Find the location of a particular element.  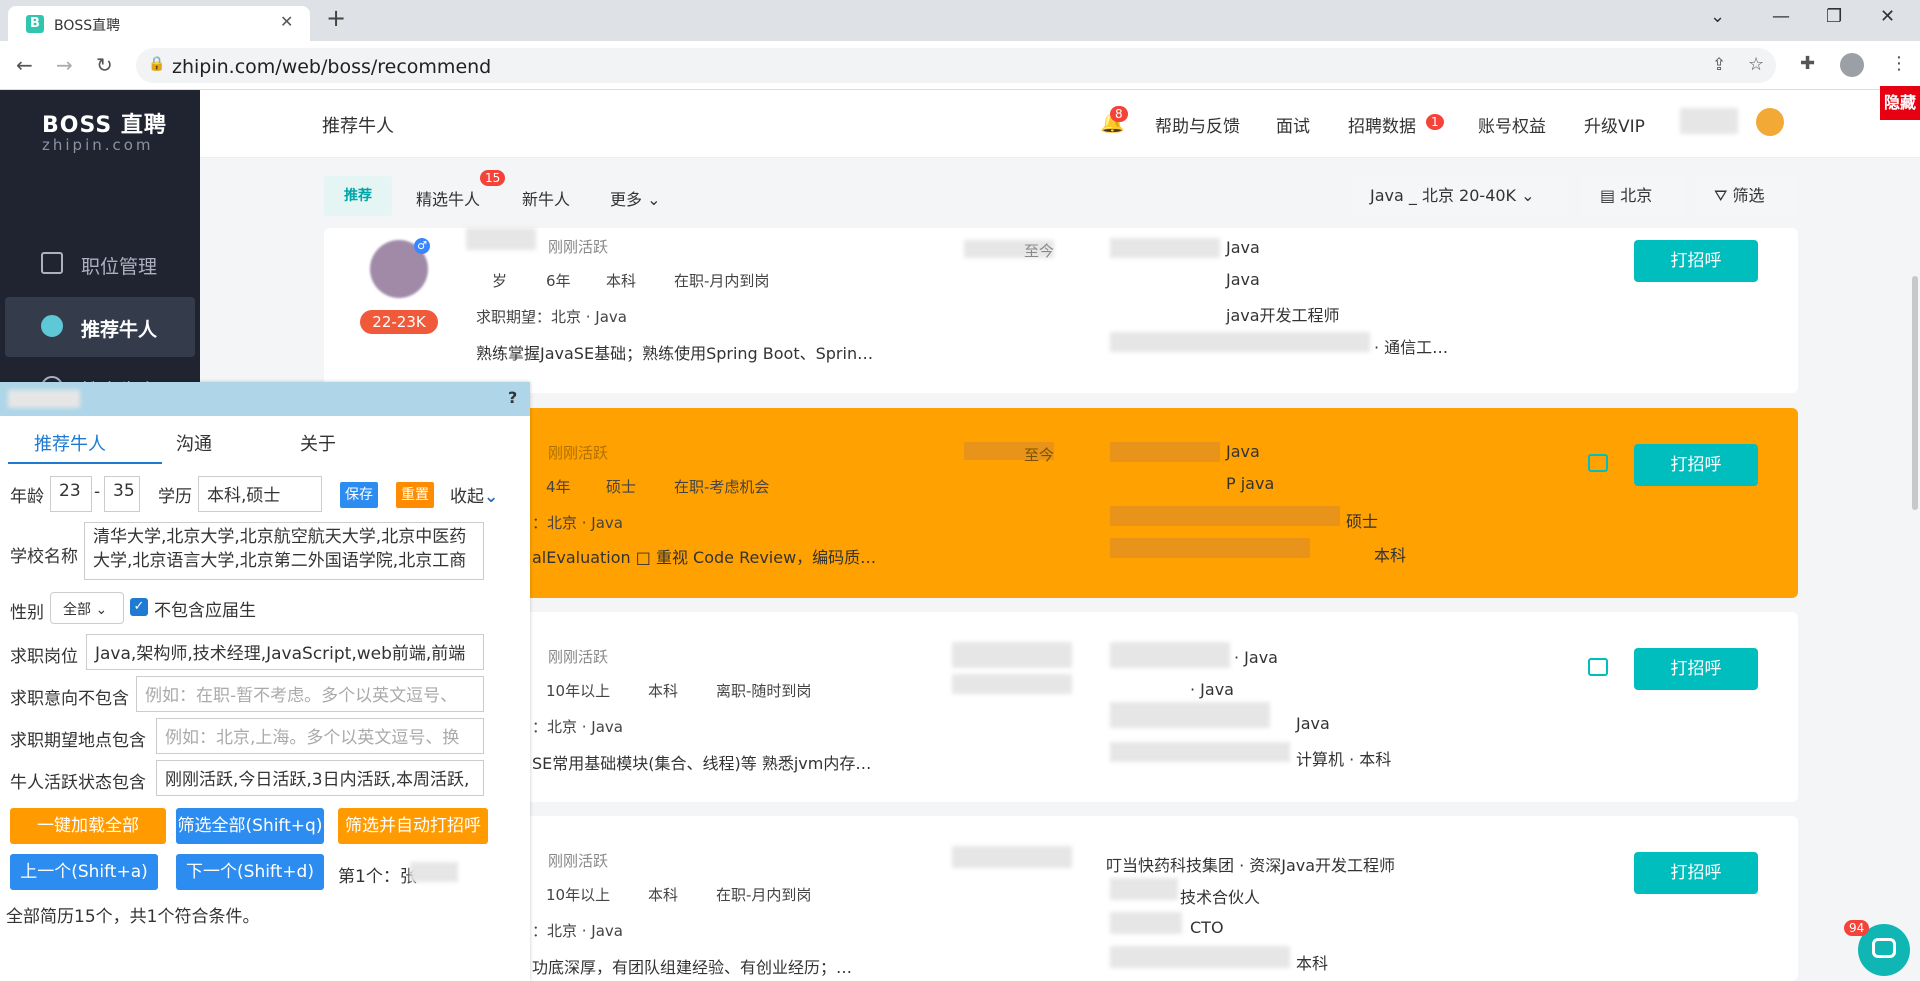

prev-button: 上一个(Shift+a) is located at coordinates (84, 872).